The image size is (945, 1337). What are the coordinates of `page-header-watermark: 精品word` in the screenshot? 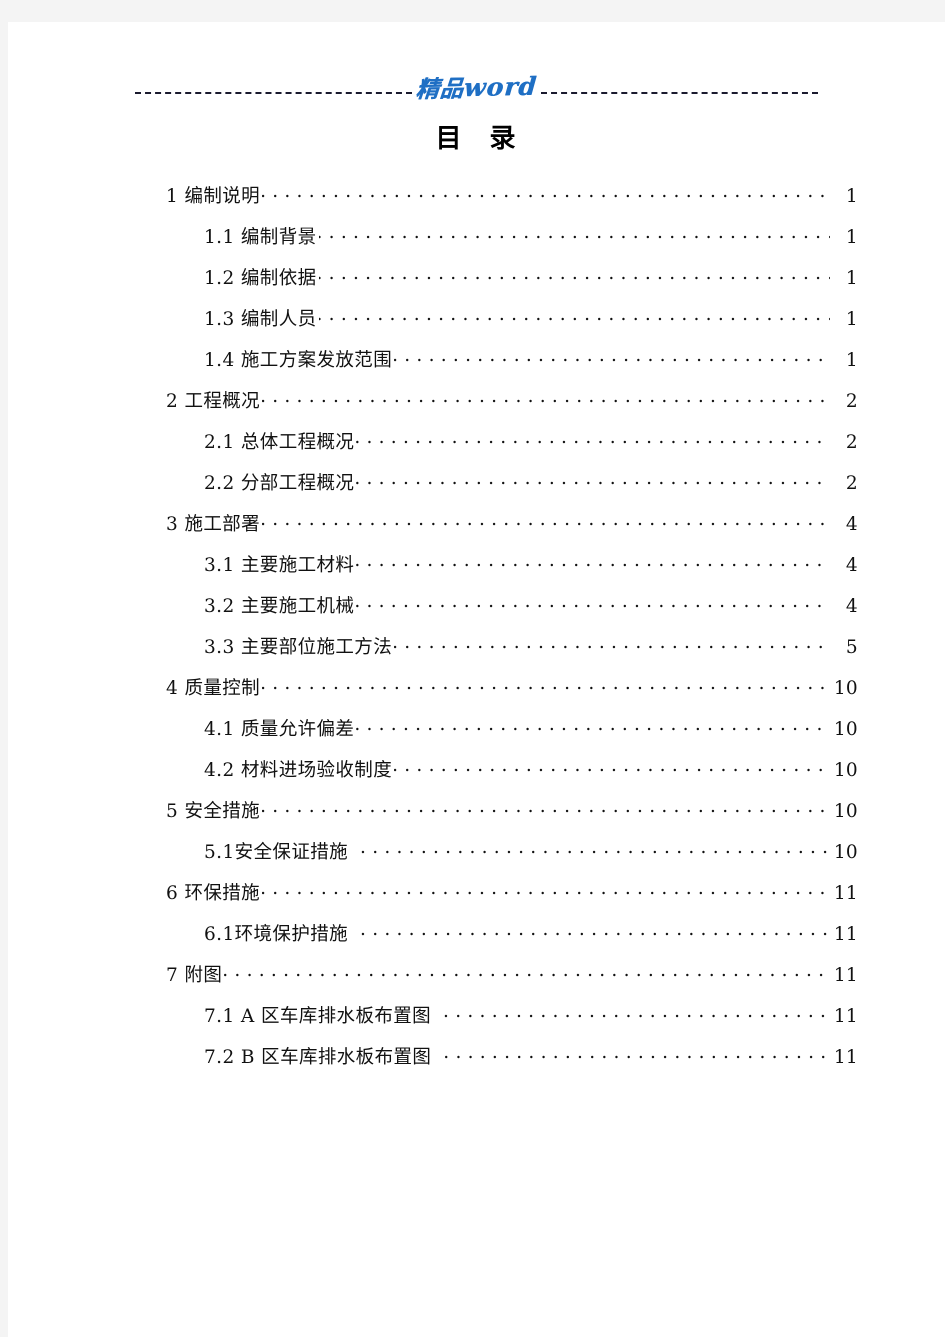 It's located at (476, 88).